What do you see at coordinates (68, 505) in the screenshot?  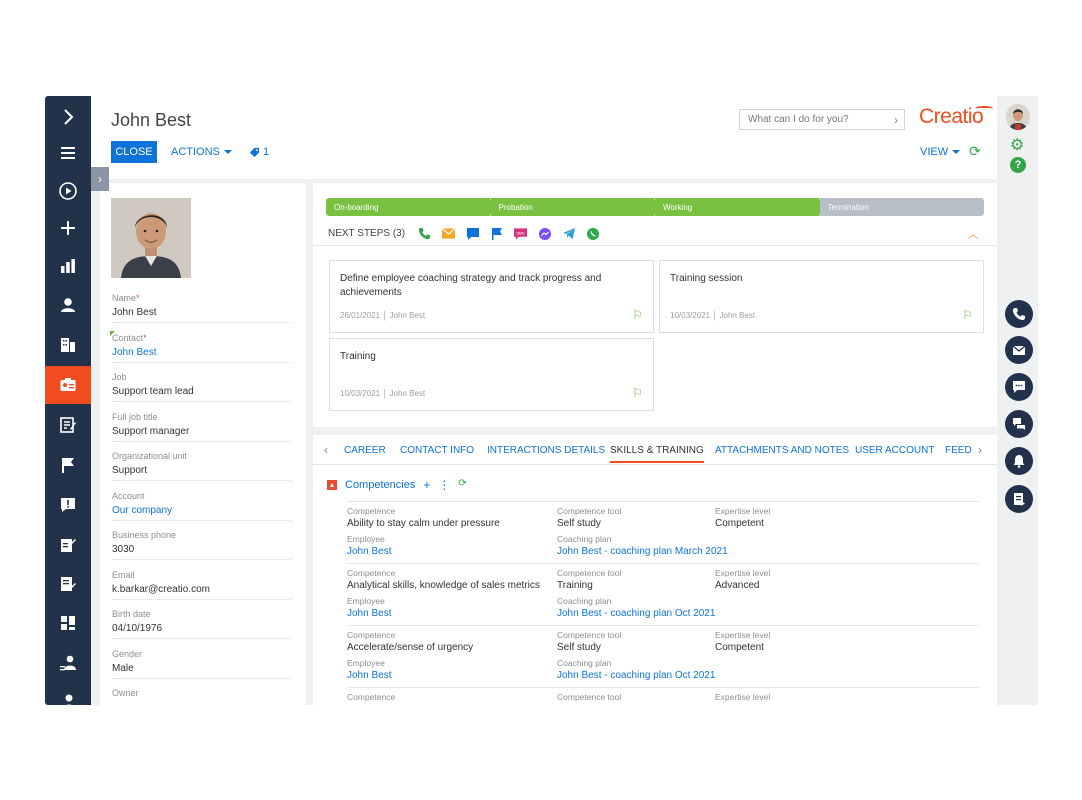 I see `cases-icon` at bounding box center [68, 505].